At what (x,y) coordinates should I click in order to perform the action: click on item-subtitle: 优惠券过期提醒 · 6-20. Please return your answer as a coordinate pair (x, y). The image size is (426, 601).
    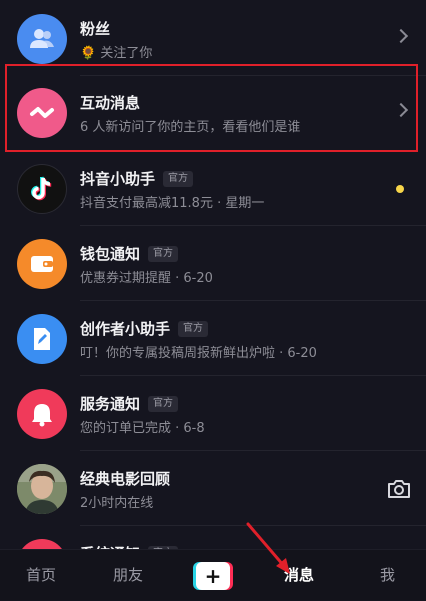
    Looking at the image, I should click on (146, 278).